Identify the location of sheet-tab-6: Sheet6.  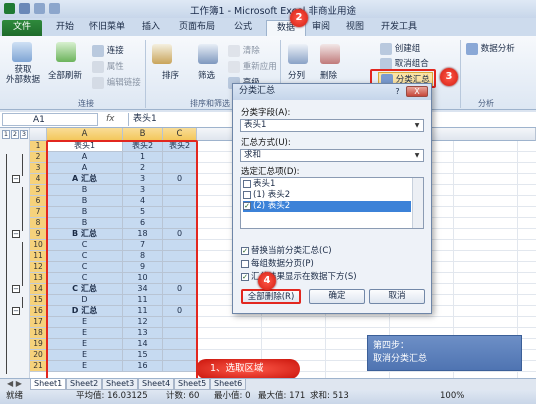
(228, 384).